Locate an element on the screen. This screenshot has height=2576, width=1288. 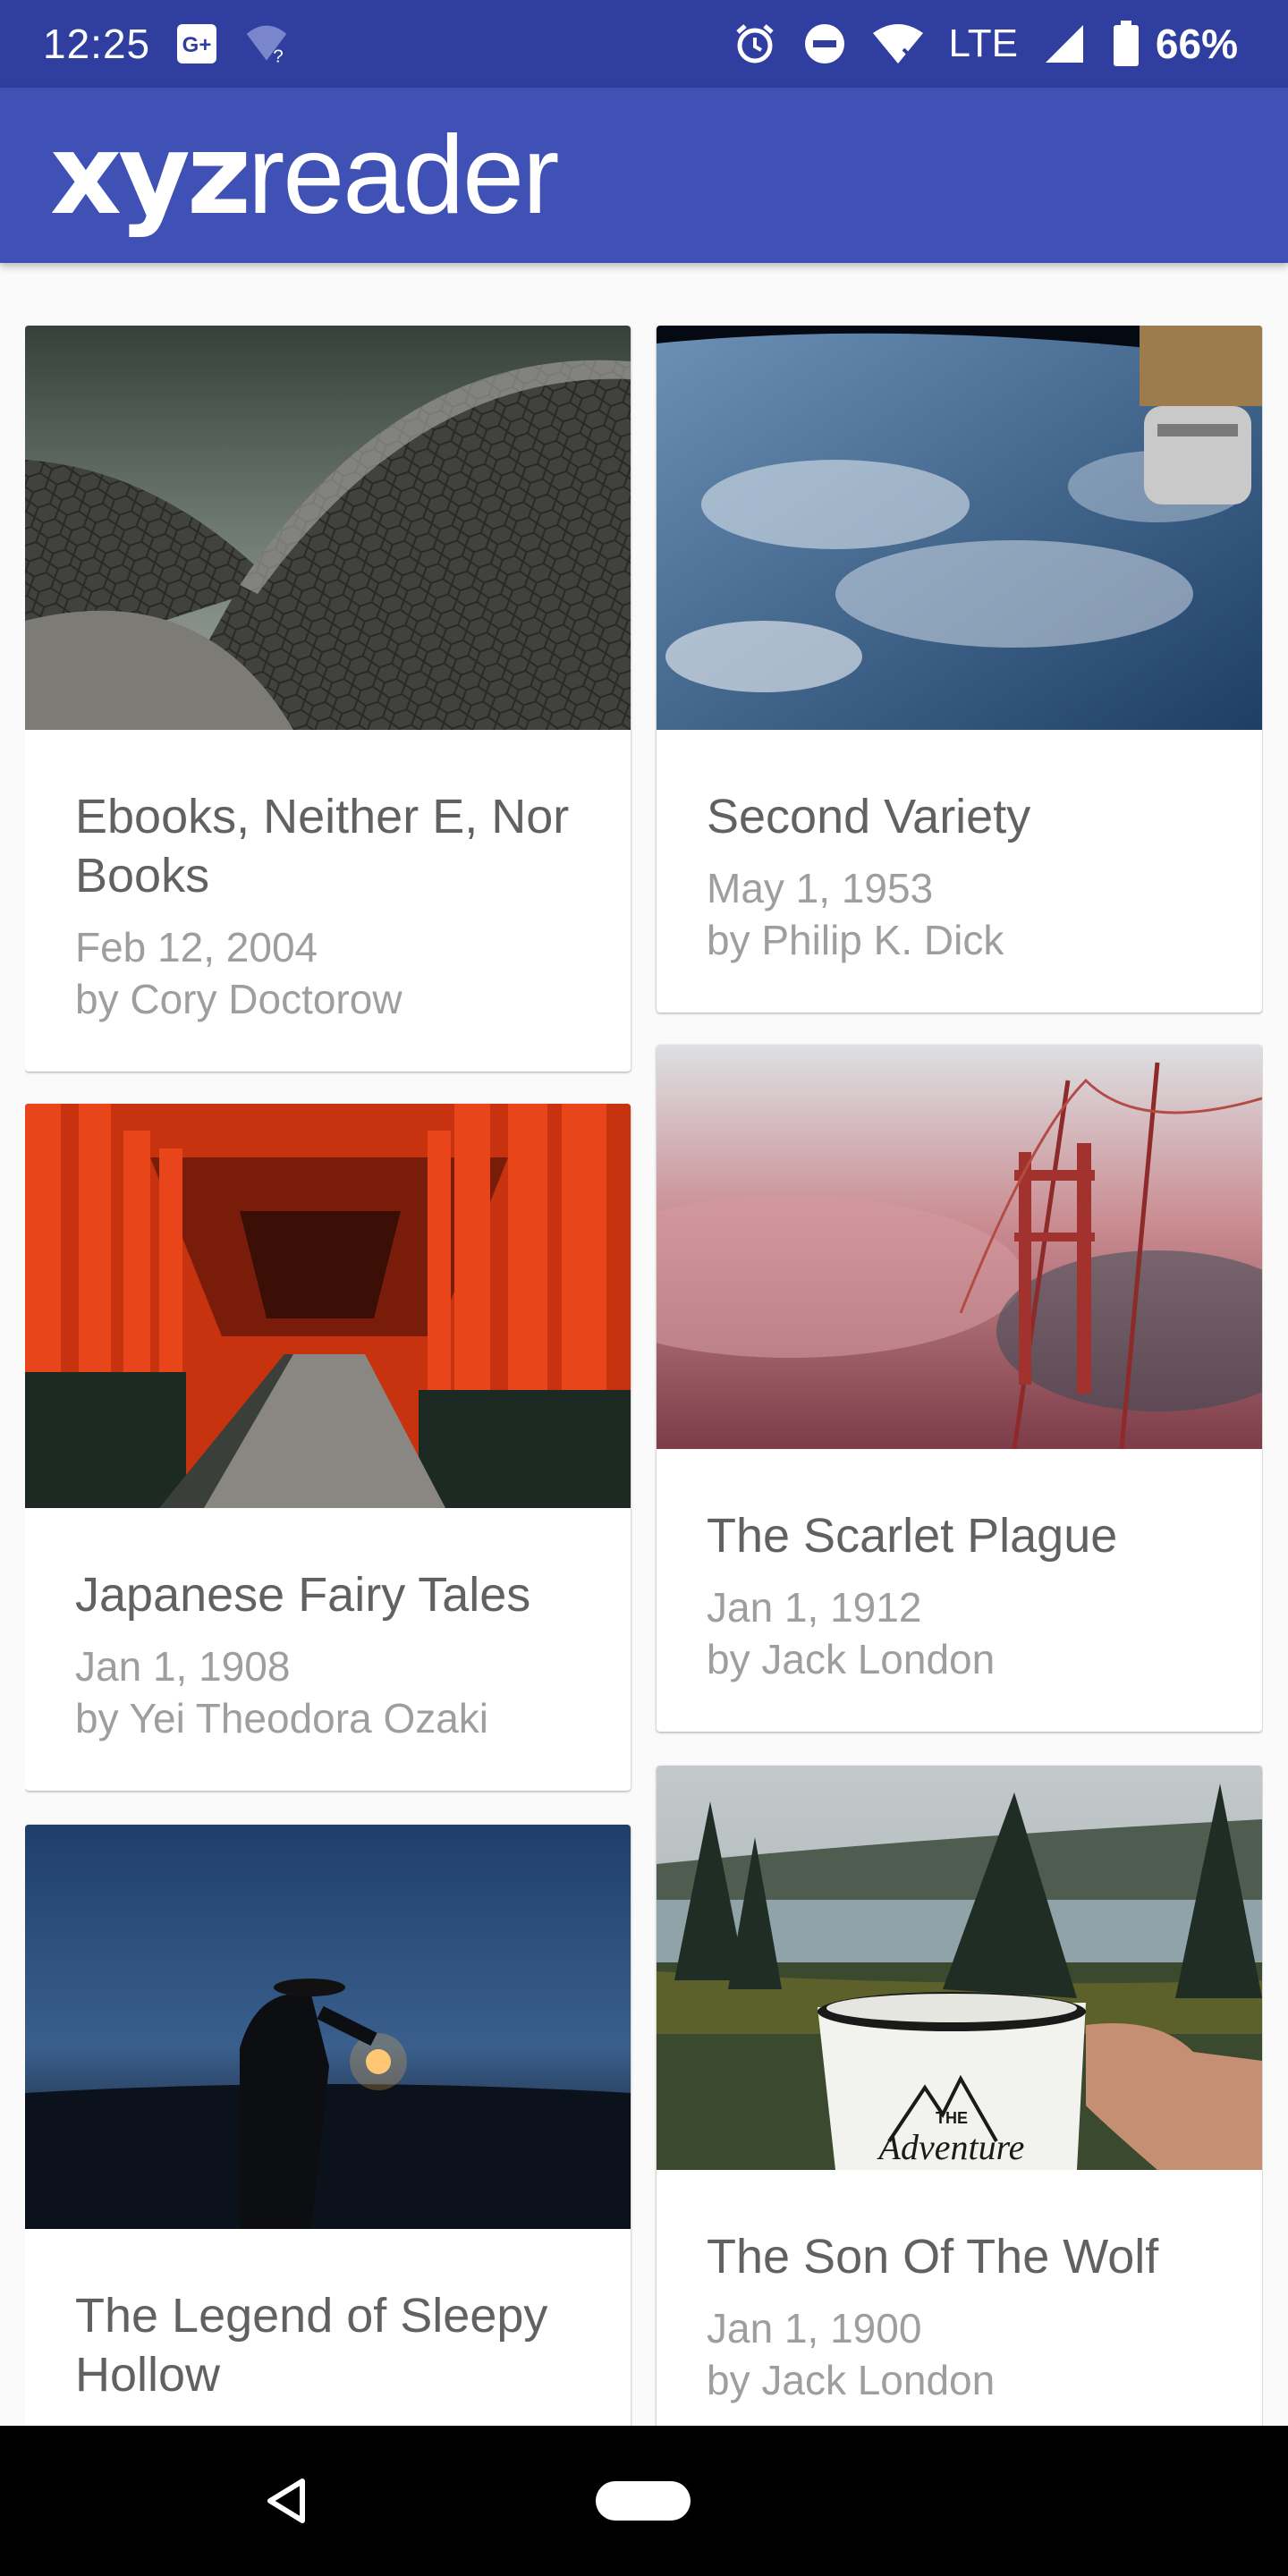
article-date: Jan 1, 1912 is located at coordinates (814, 1607).